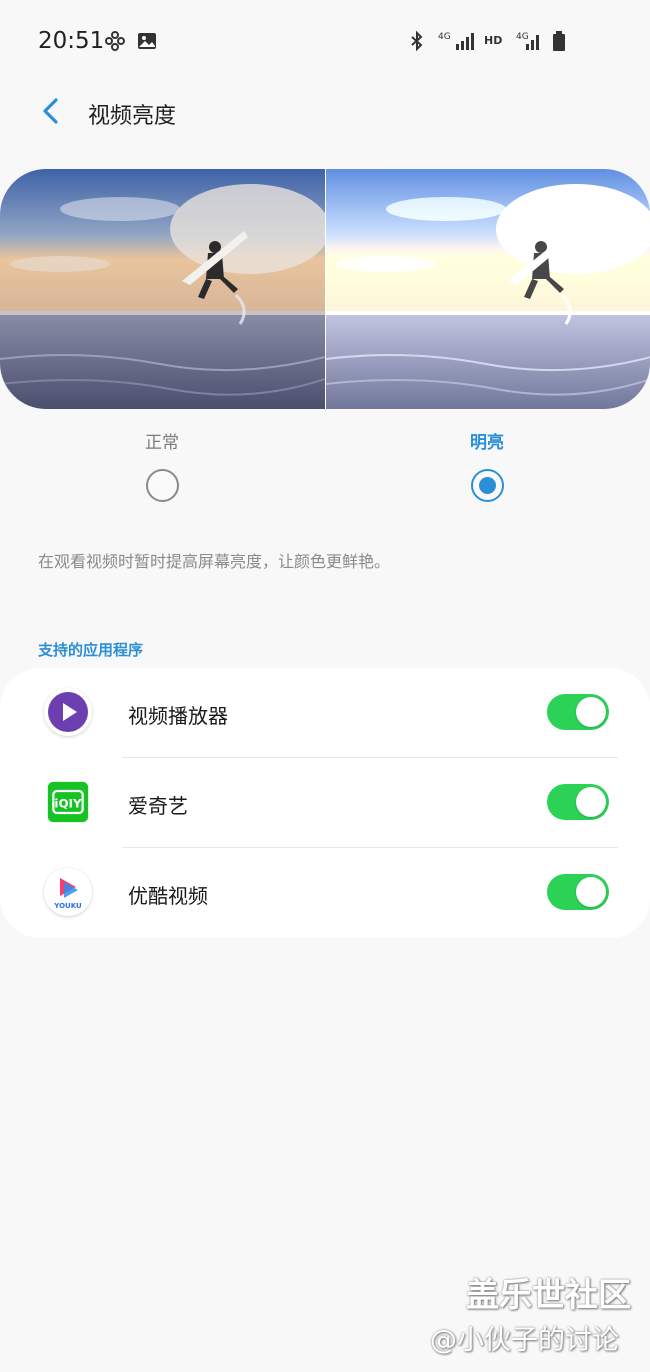  I want to click on gallery-icon, so click(147, 41).